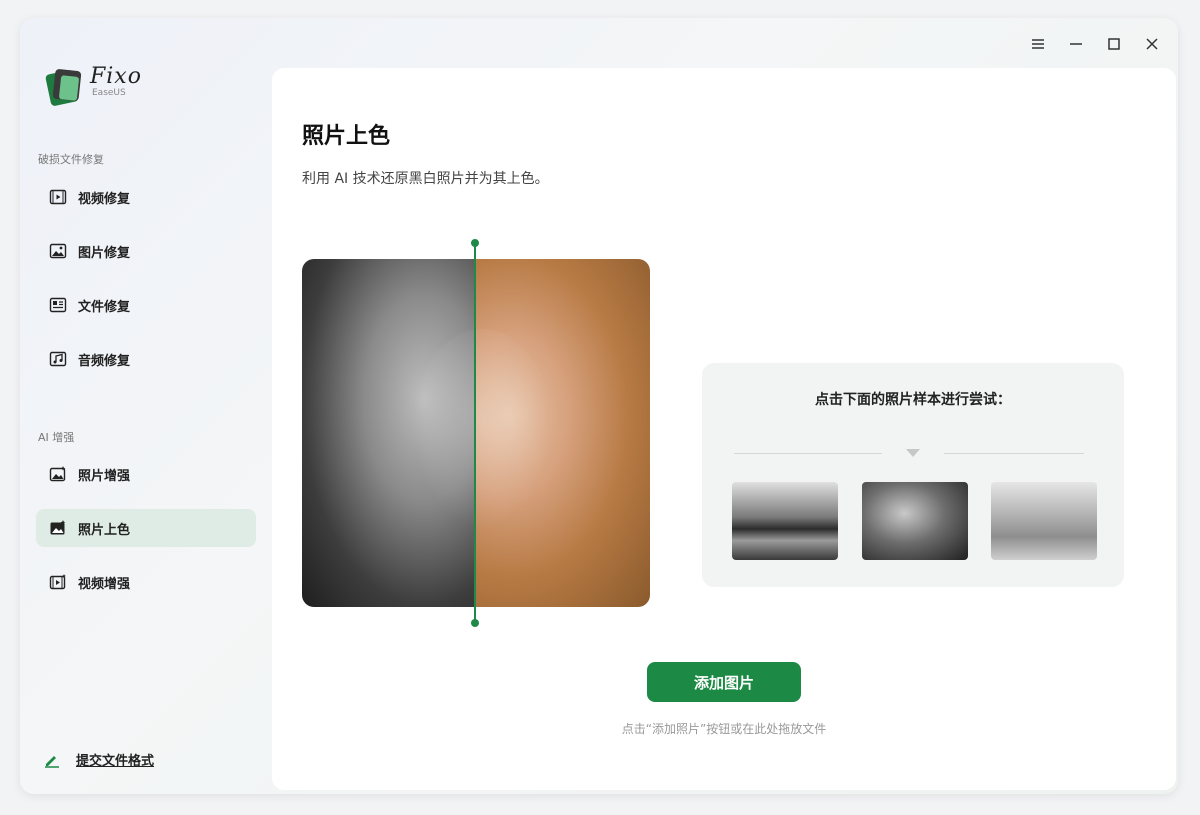 Image resolution: width=1200 pixels, height=815 pixels. I want to click on slider-handle-bottom, so click(475, 623).